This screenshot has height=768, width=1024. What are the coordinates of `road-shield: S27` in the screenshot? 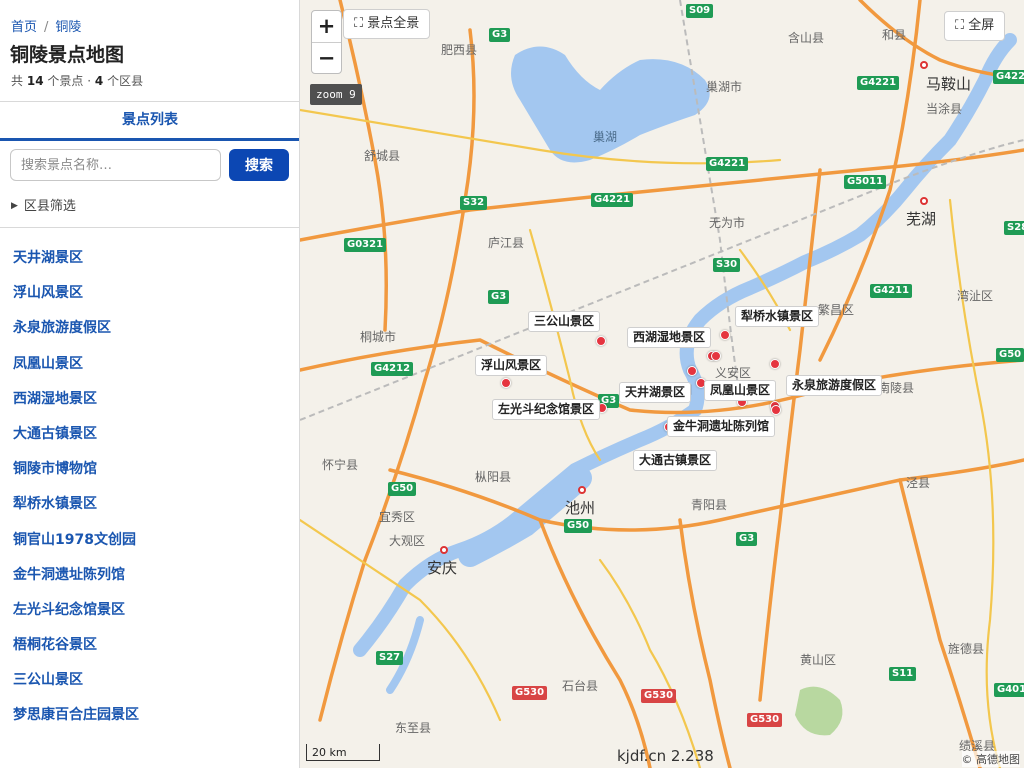 It's located at (390, 658).